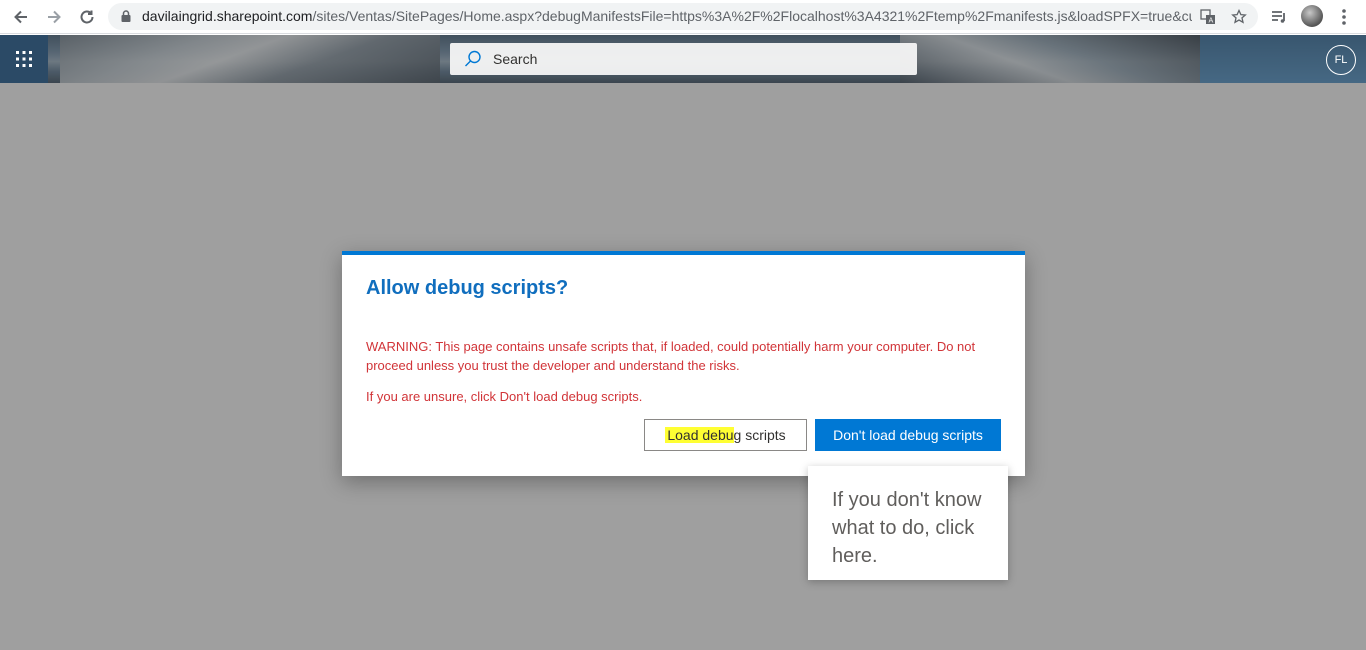 The height and width of the screenshot is (650, 1366). What do you see at coordinates (1279, 17) in the screenshot?
I see `media-queue-icon` at bounding box center [1279, 17].